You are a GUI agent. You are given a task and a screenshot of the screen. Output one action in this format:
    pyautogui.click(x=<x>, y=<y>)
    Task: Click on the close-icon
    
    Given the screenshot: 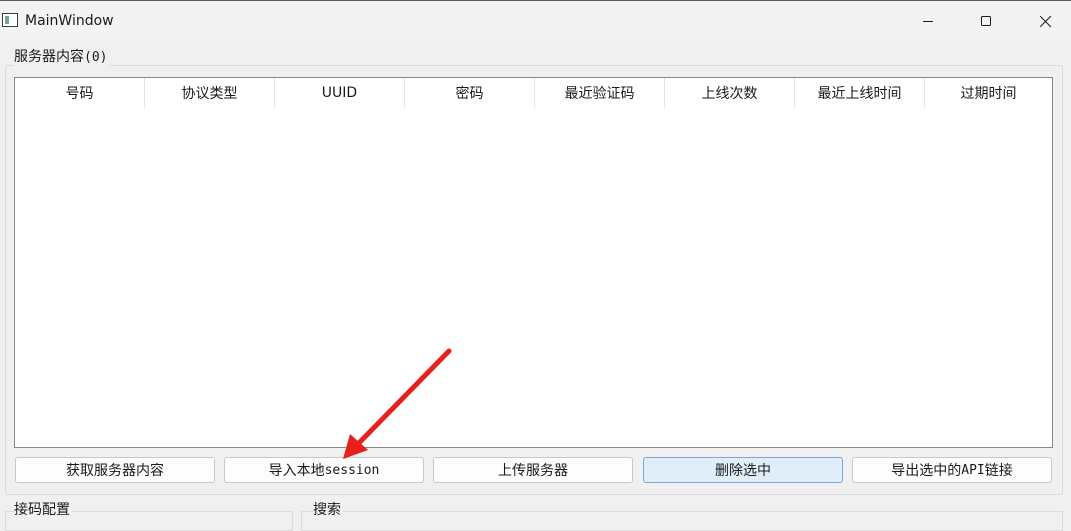 What is the action you would take?
    pyautogui.click(x=1045, y=21)
    